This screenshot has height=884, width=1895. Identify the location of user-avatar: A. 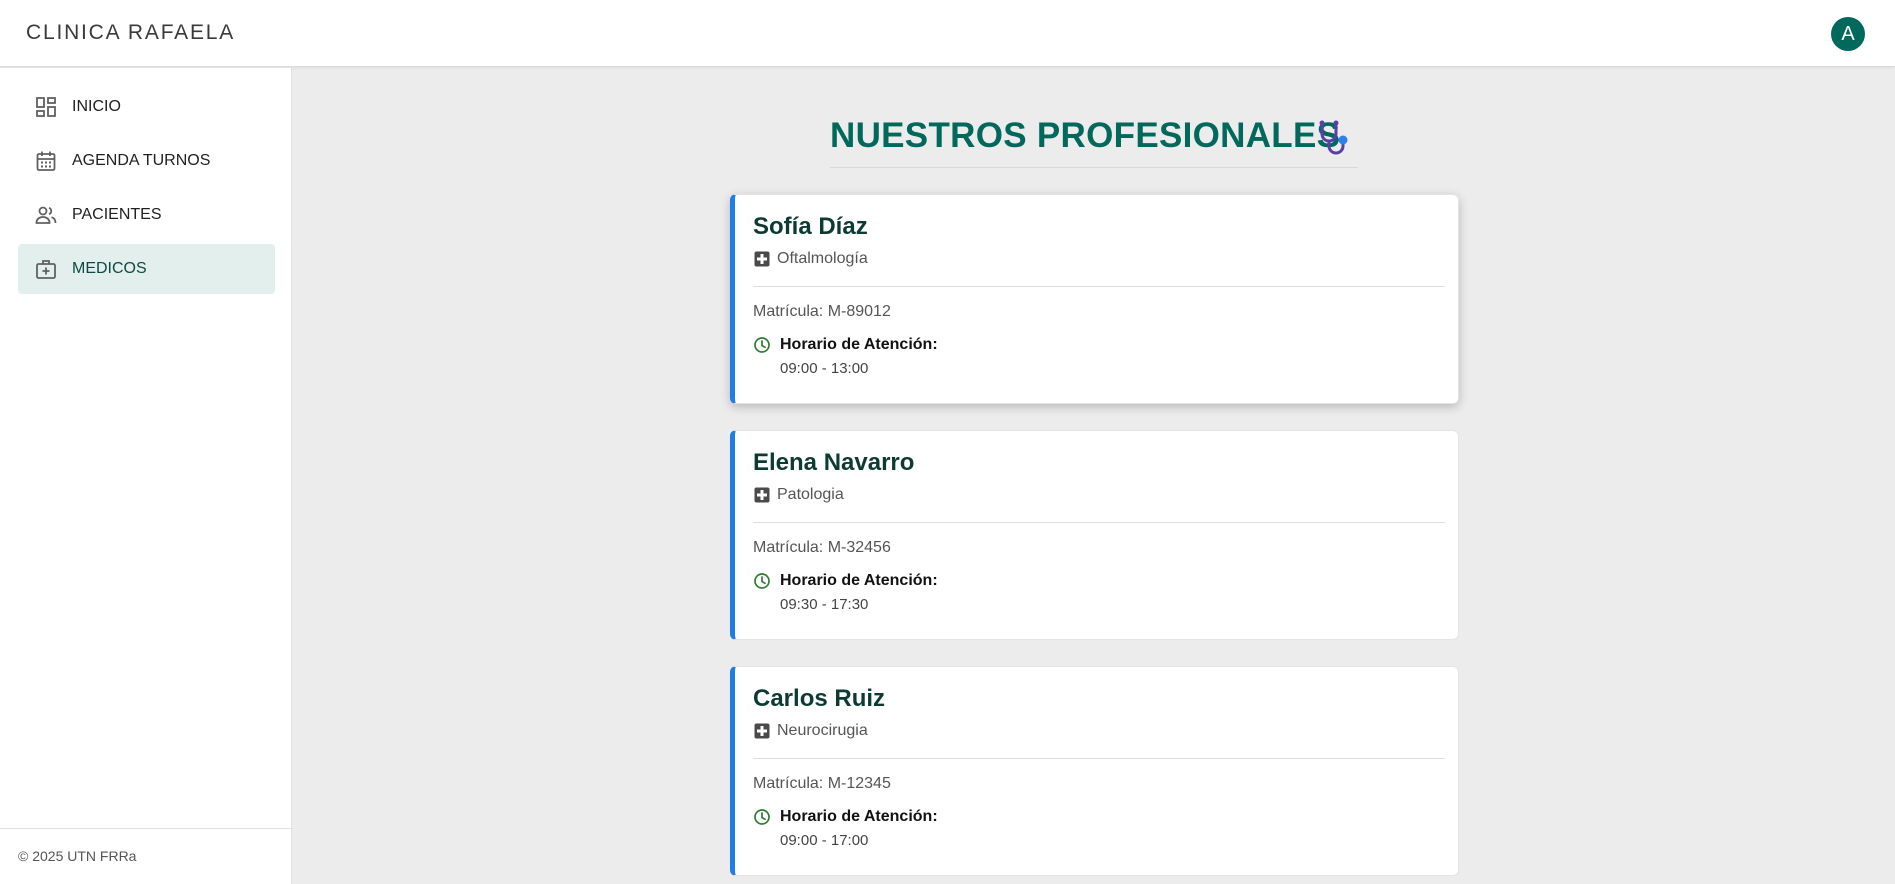
(1848, 34).